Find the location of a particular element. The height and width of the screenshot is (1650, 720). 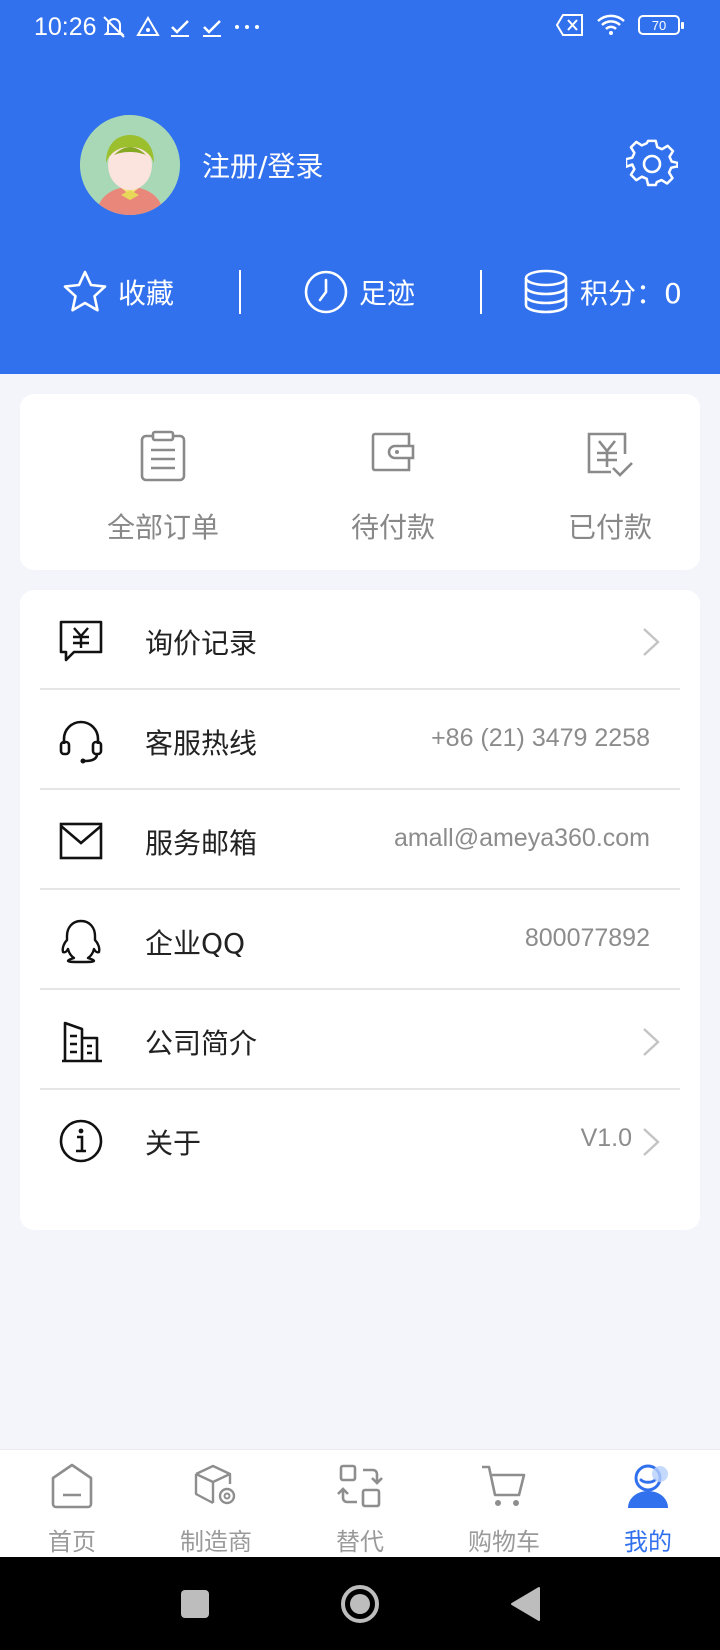

enterprise-qq-row: 企业QQ 800077892 is located at coordinates (360, 940).